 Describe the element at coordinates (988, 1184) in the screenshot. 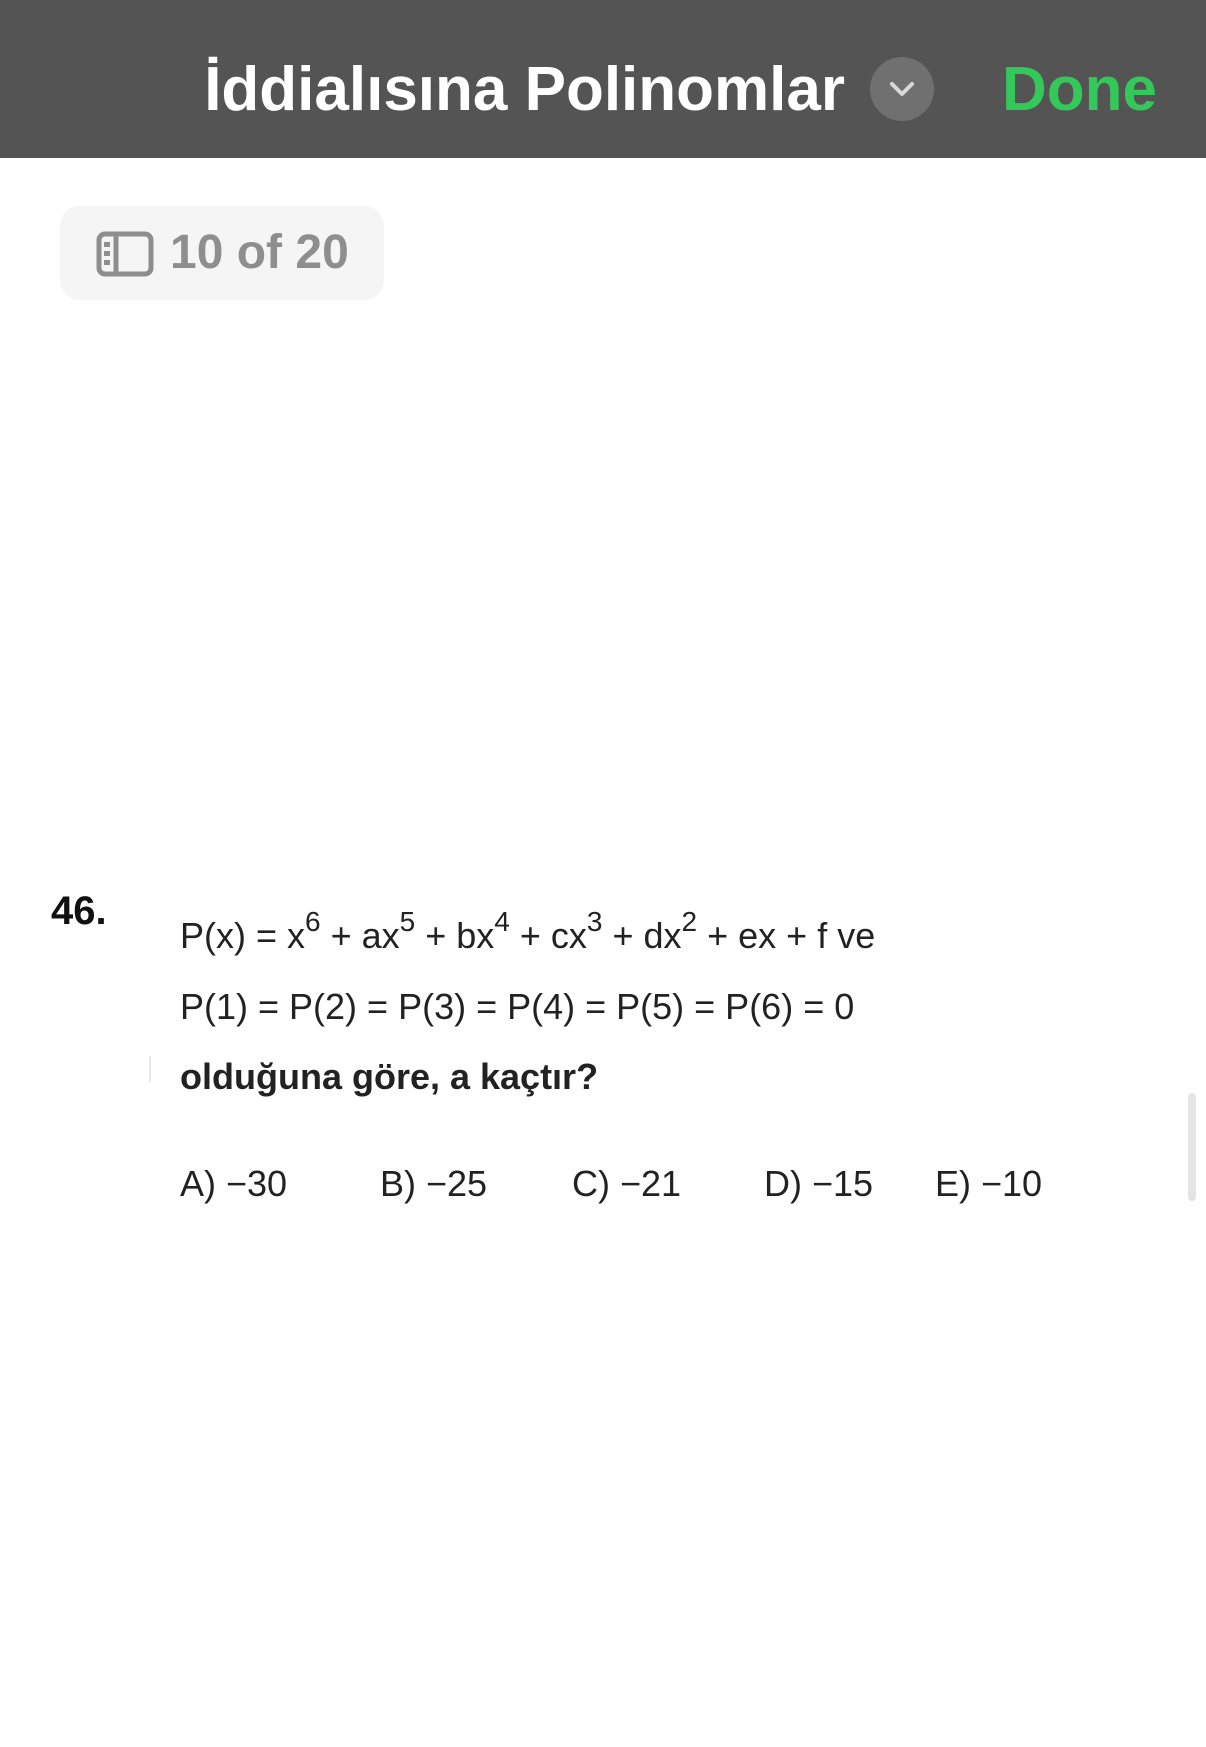

I see `option-e: E) −10` at that location.